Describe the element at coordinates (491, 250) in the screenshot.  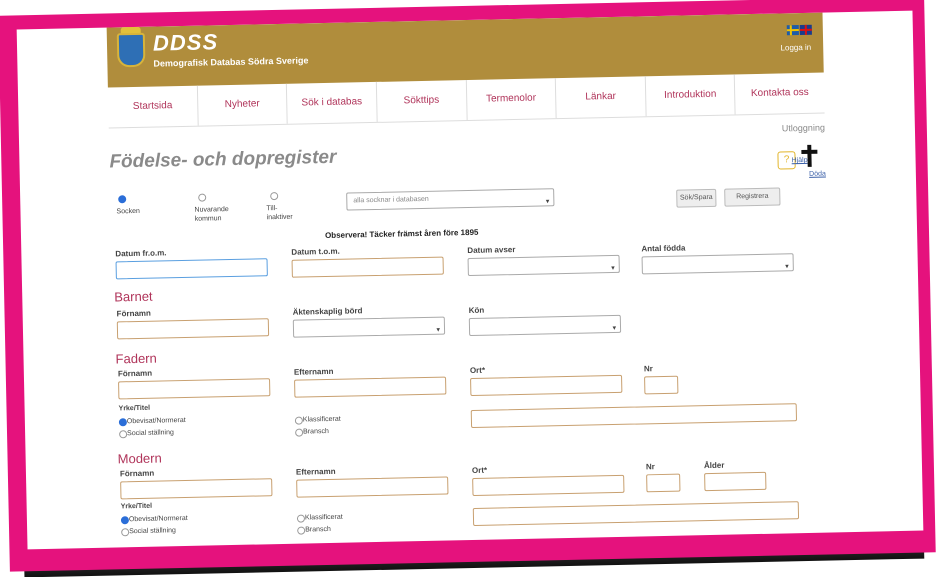
I see `datum-avser-label: Datum avser` at that location.